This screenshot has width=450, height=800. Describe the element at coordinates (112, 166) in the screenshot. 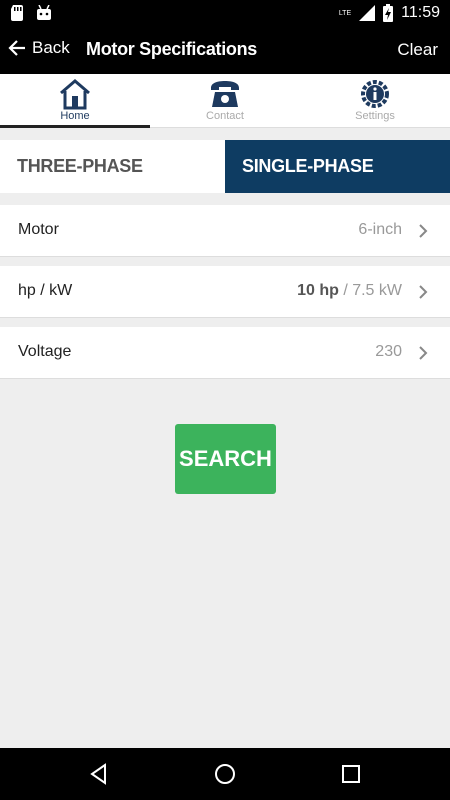

I see `three-phase-button: THREE-PHASE` at that location.